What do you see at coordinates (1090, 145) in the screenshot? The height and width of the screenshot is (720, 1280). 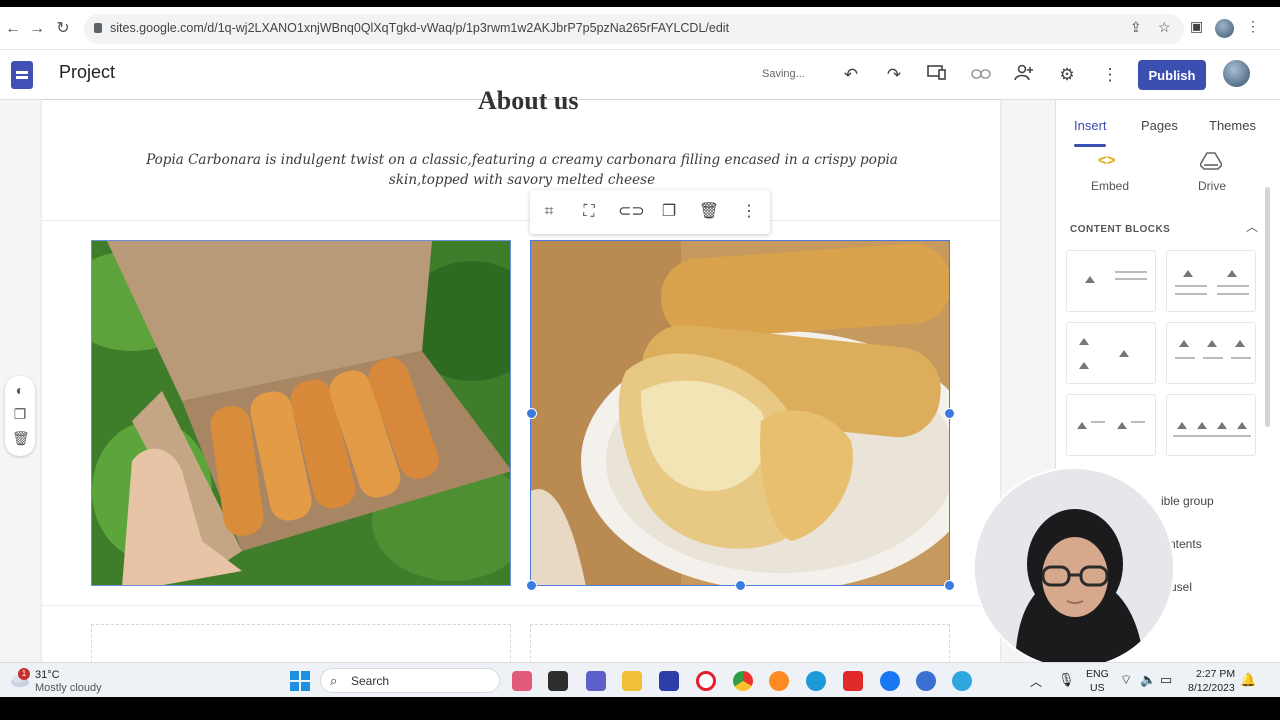 I see `active-tab-indicator` at bounding box center [1090, 145].